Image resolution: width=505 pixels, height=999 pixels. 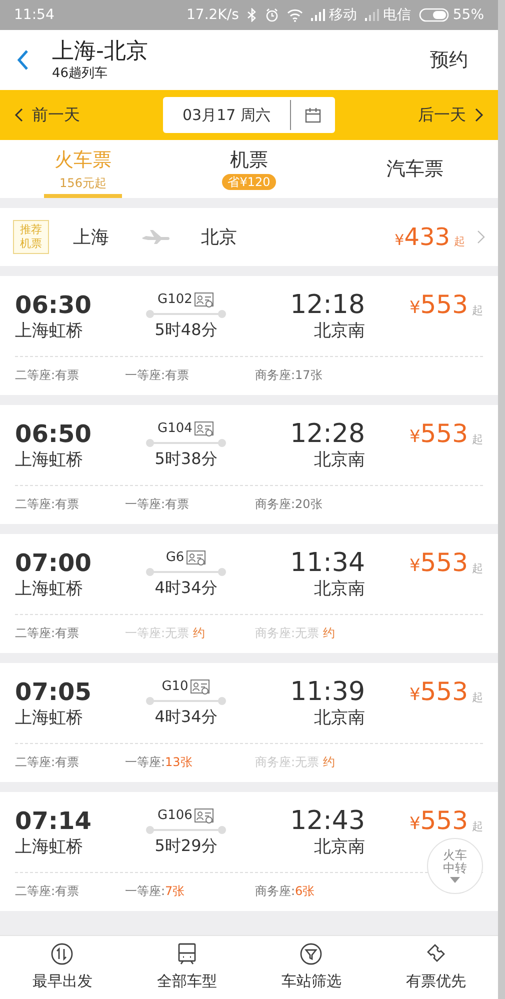 I want to click on recommend-tag: 推荐机票, so click(x=31, y=237).